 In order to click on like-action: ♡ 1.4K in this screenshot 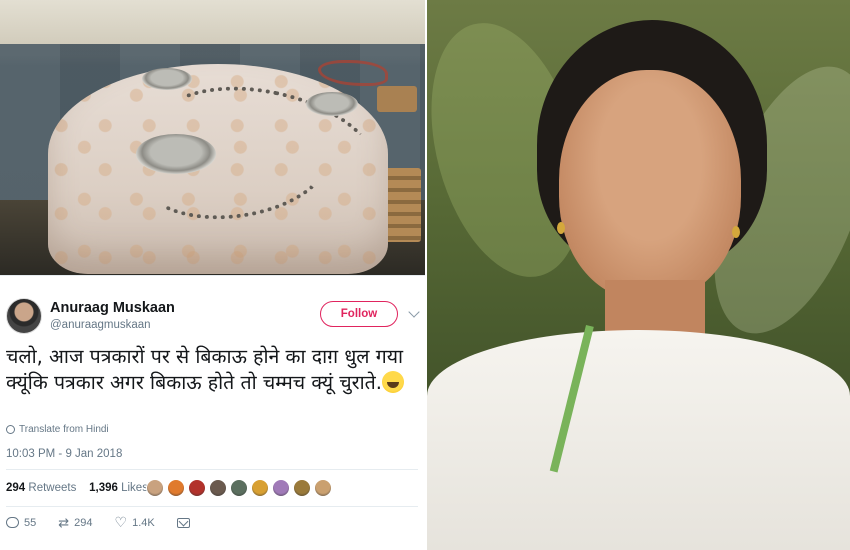, I will do `click(134, 522)`.